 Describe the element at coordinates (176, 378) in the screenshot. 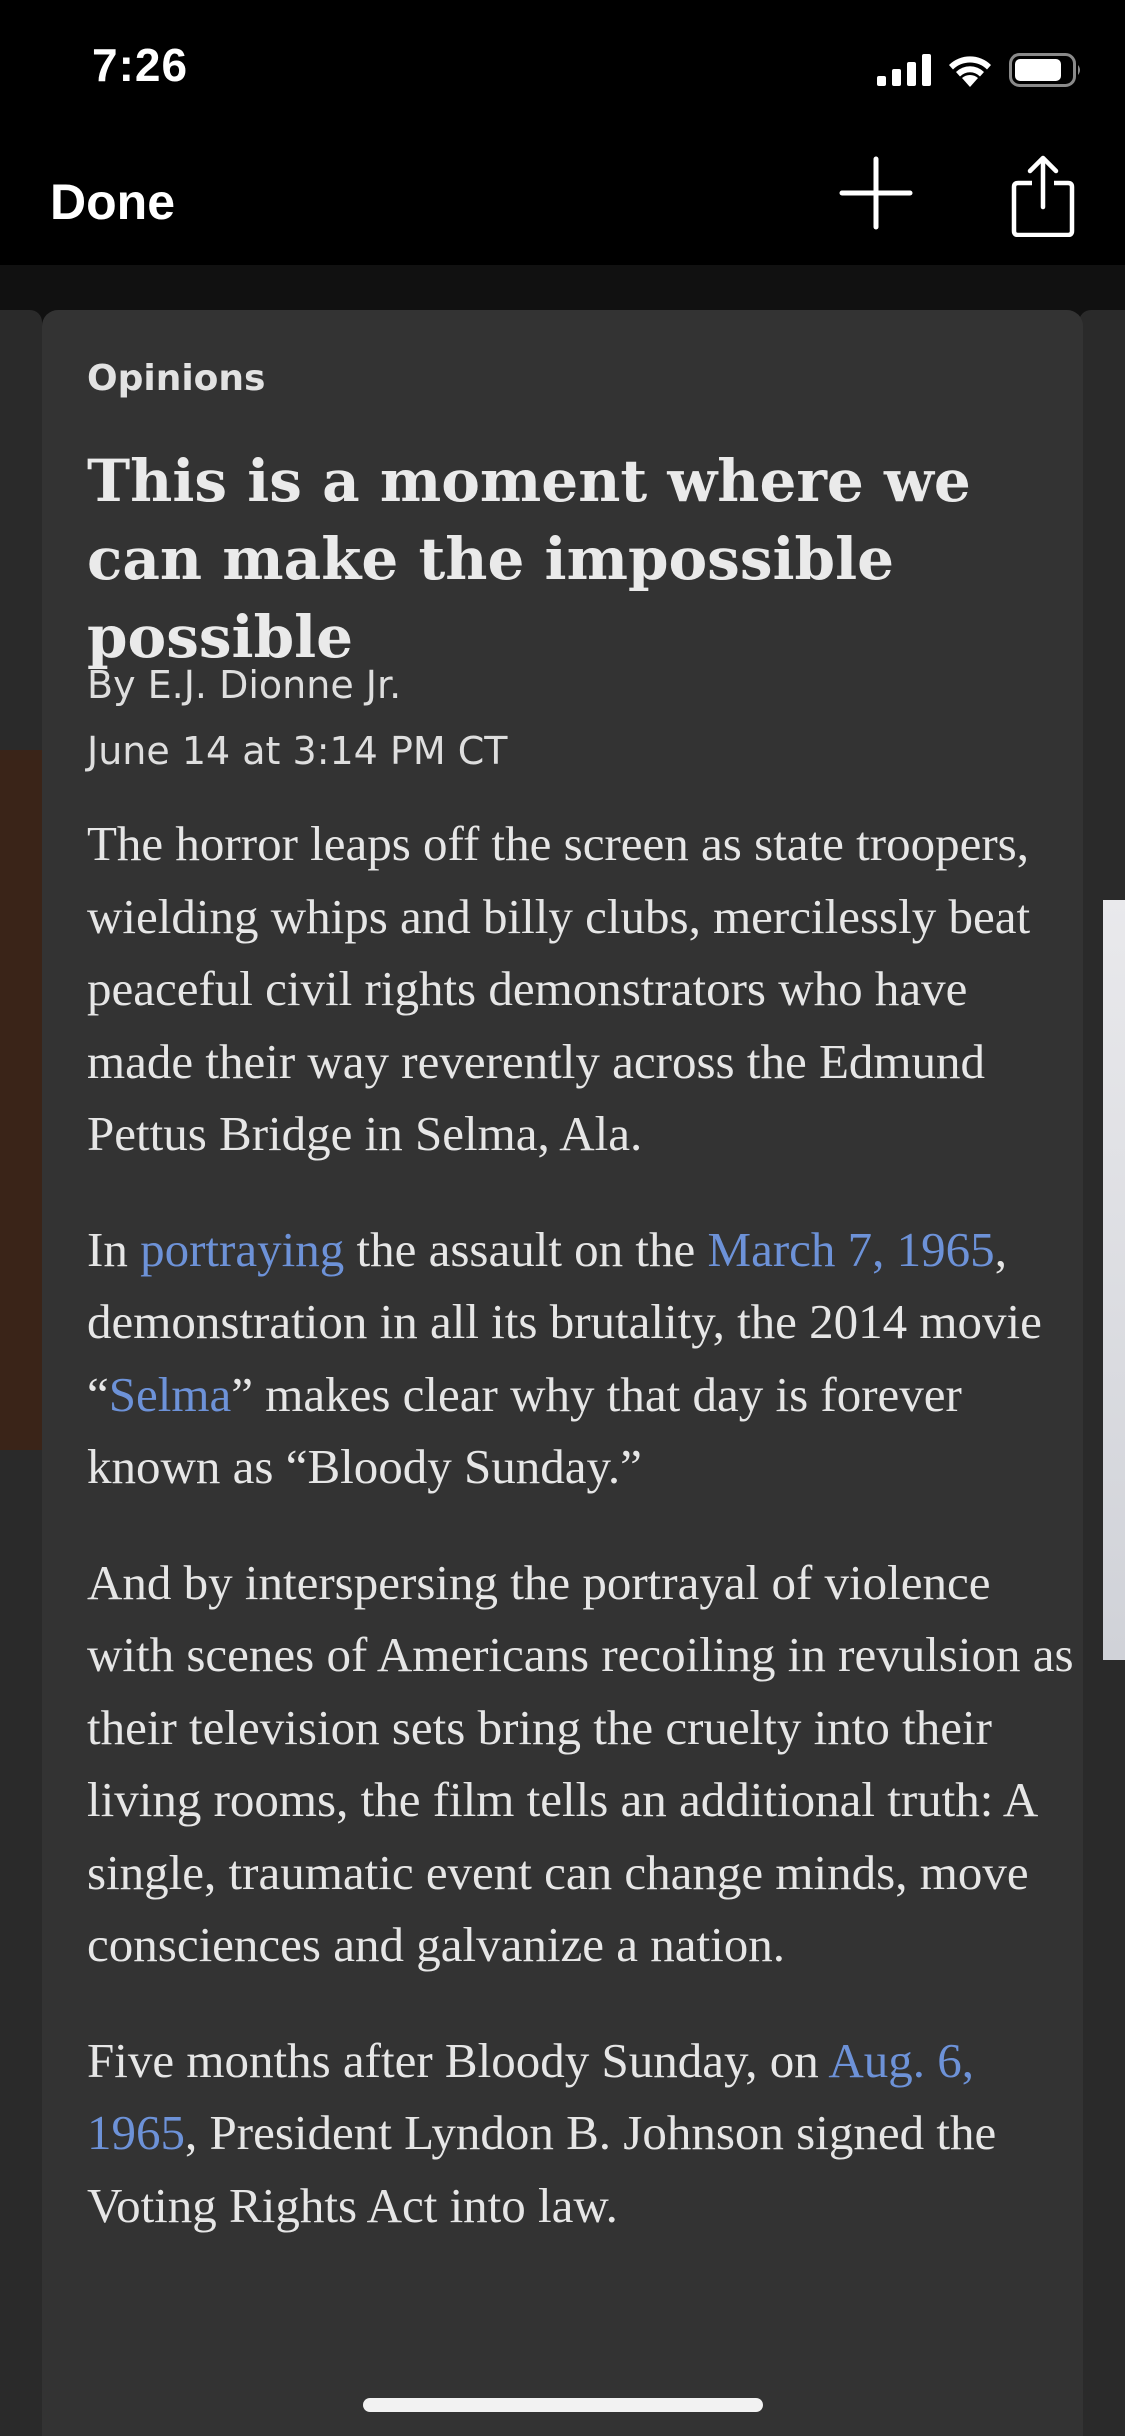

I see `section-label: Opinions` at that location.